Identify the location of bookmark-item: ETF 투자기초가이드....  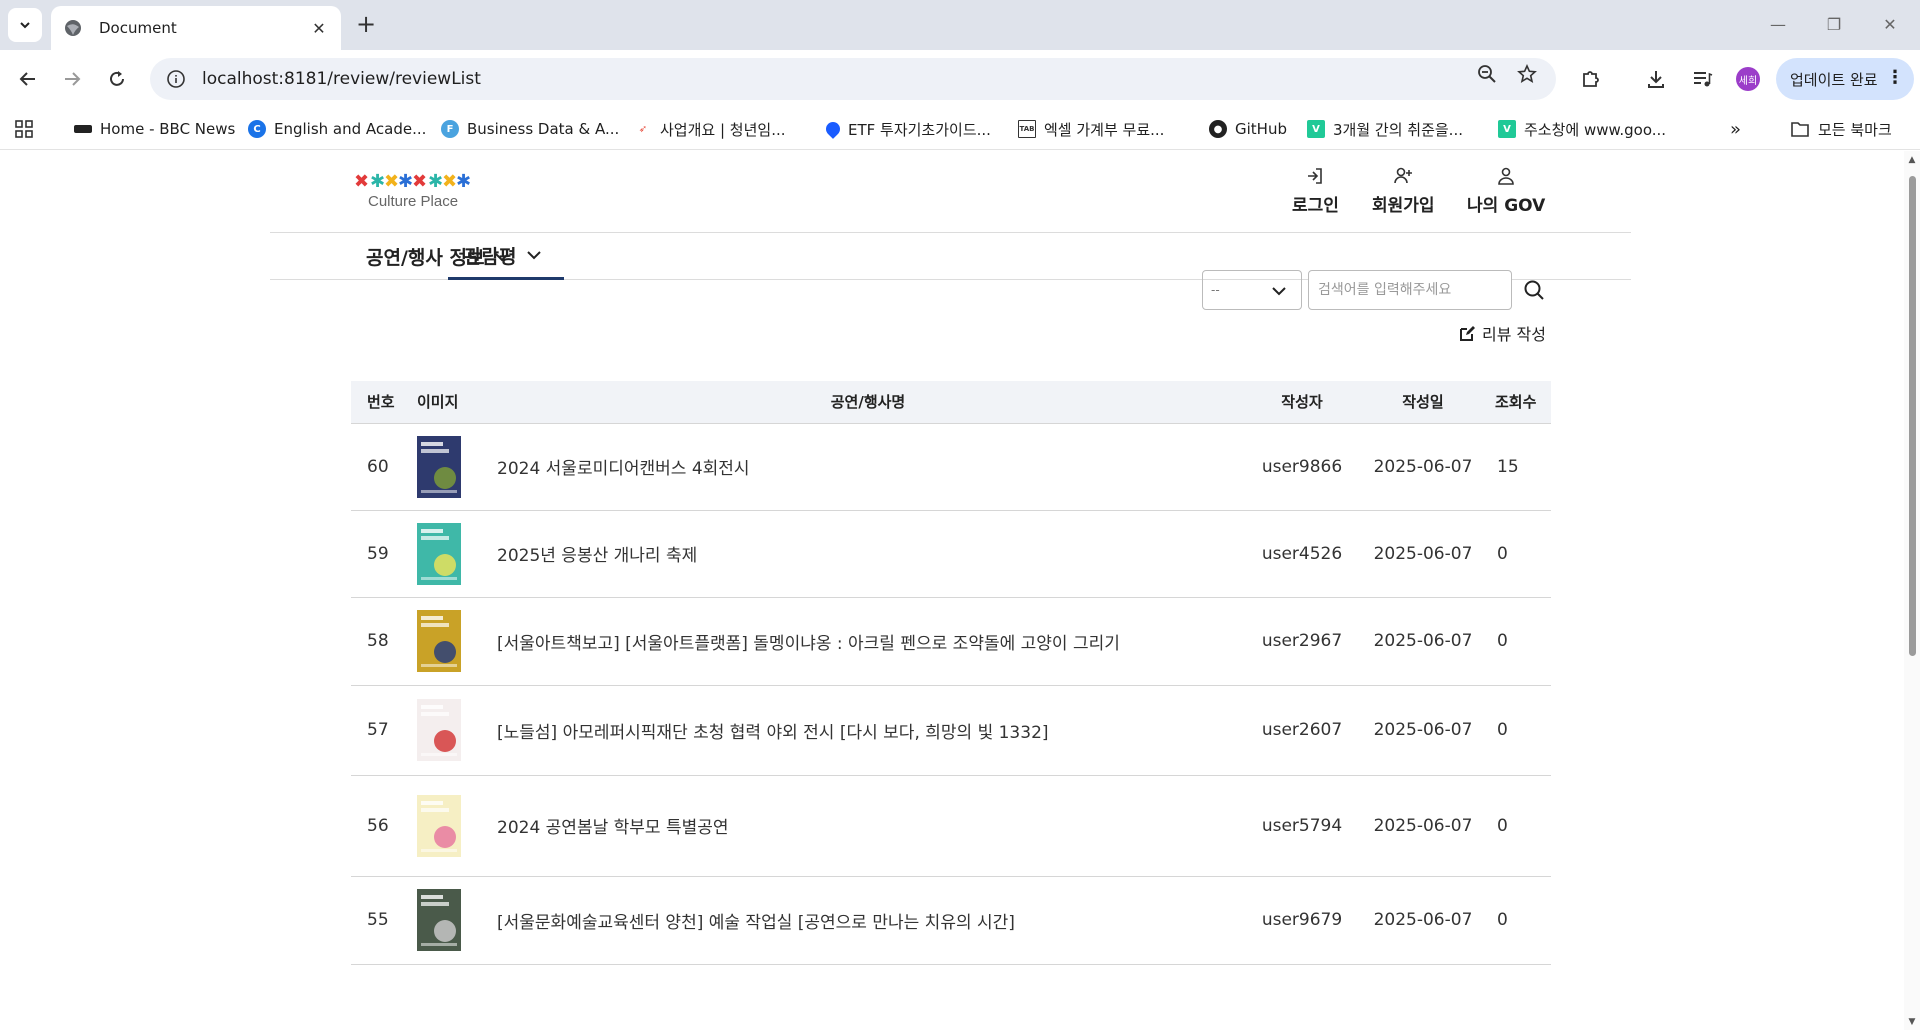
(907, 129).